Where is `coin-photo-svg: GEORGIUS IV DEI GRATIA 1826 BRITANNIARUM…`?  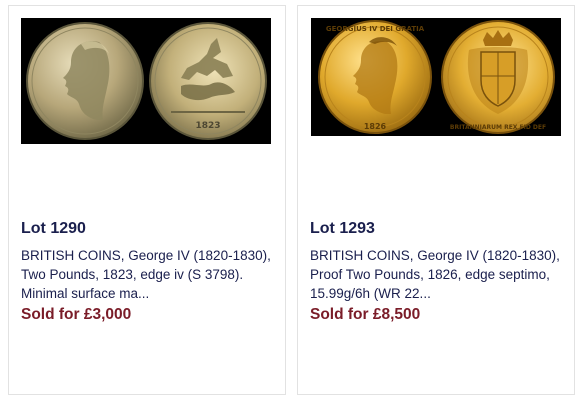 coin-photo-svg: GEORGIUS IV DEI GRATIA 1826 BRITANNIARUM… is located at coordinates (436, 77).